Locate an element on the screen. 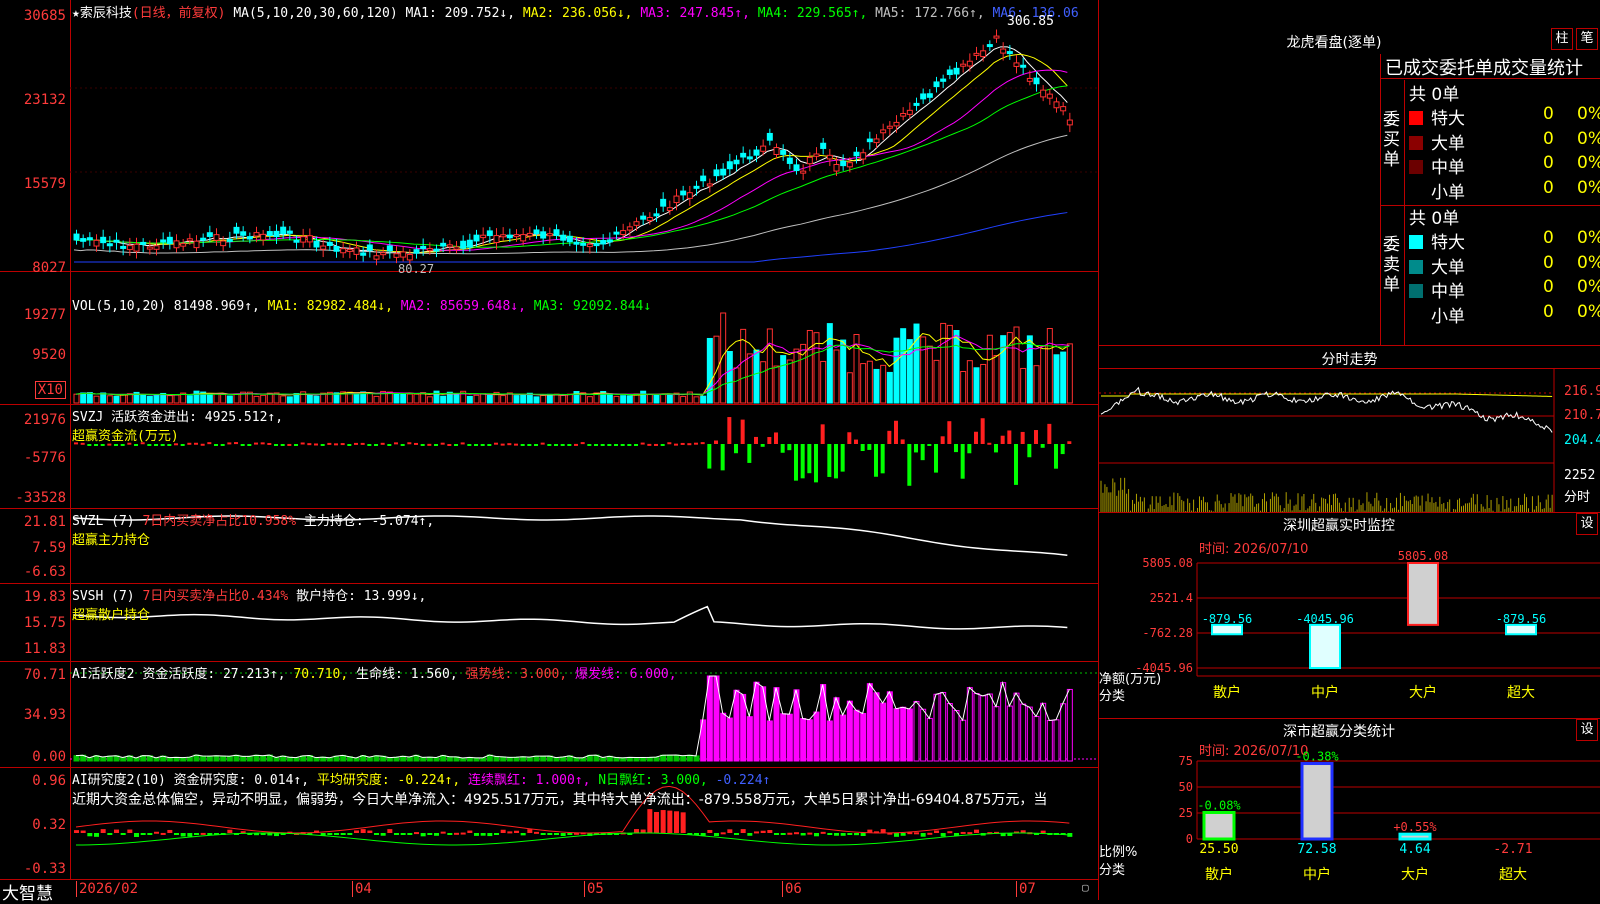 This screenshot has width=1600, height=904. dragon-headline: 已成交委托单成交量统计 is located at coordinates (1484, 68).